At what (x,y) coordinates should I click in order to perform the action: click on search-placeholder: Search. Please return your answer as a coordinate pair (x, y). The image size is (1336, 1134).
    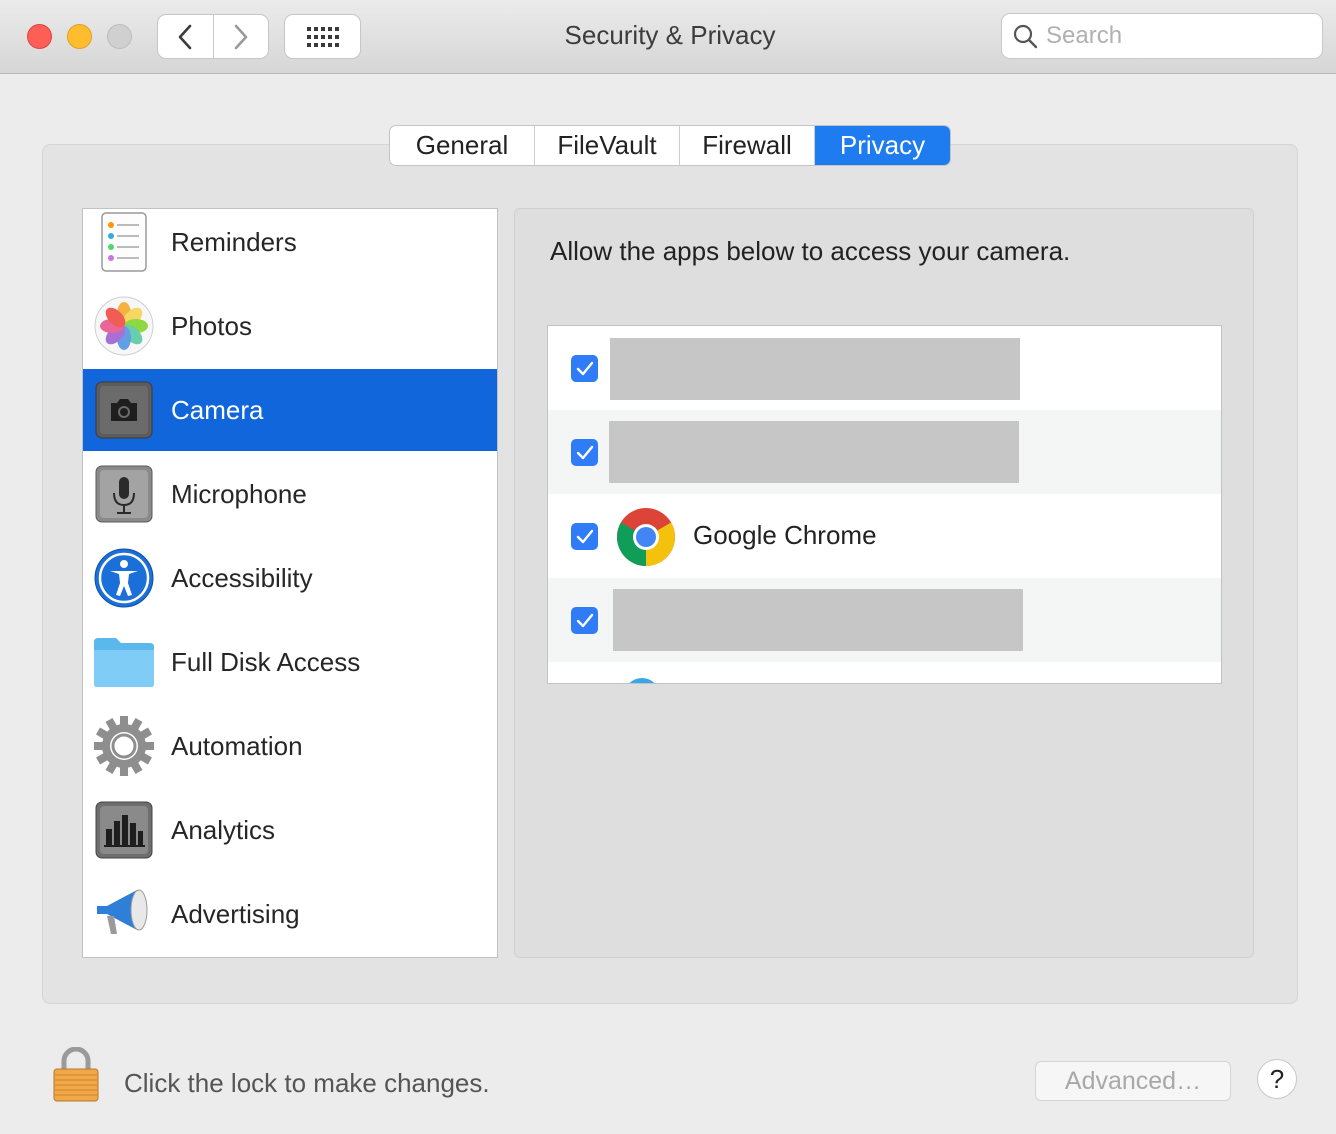
    Looking at the image, I should click on (1084, 35).